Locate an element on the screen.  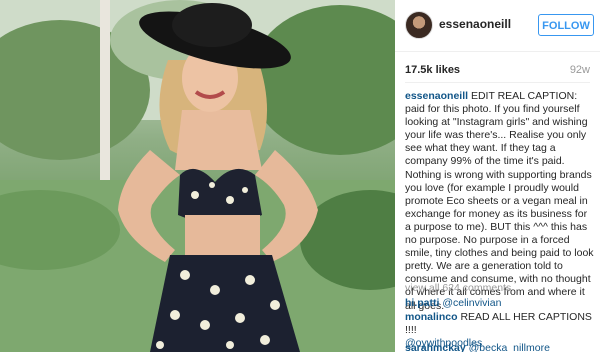
comment-mention: @celinvivian is located at coordinates (471, 303).